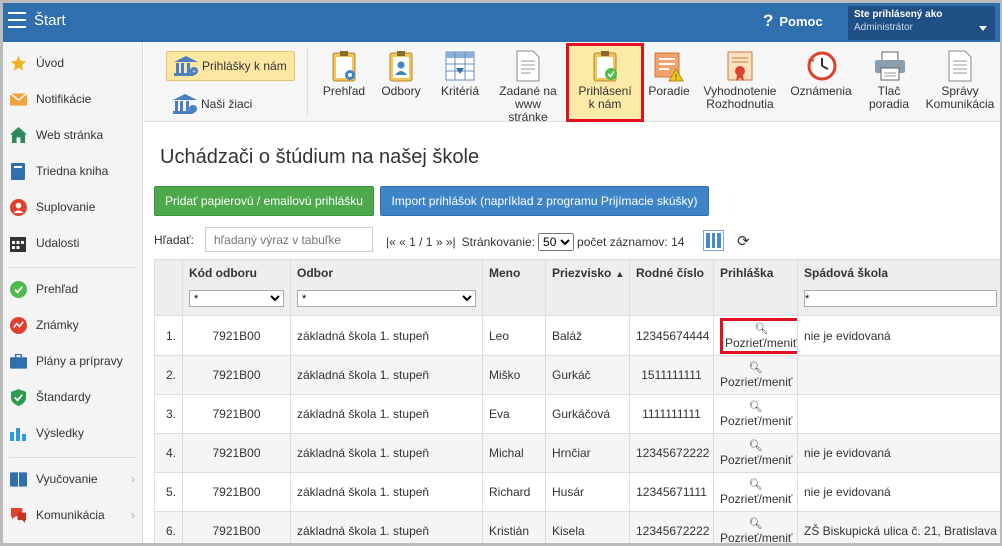 The width and height of the screenshot is (1002, 546). I want to click on toolbar-poradie: ! Poradie, so click(669, 74).